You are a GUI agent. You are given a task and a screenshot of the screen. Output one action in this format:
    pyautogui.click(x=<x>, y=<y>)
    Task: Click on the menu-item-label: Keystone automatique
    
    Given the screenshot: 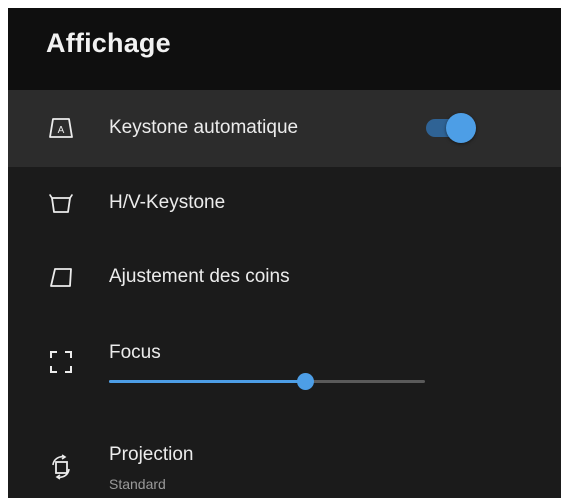 What is the action you would take?
    pyautogui.click(x=204, y=127)
    